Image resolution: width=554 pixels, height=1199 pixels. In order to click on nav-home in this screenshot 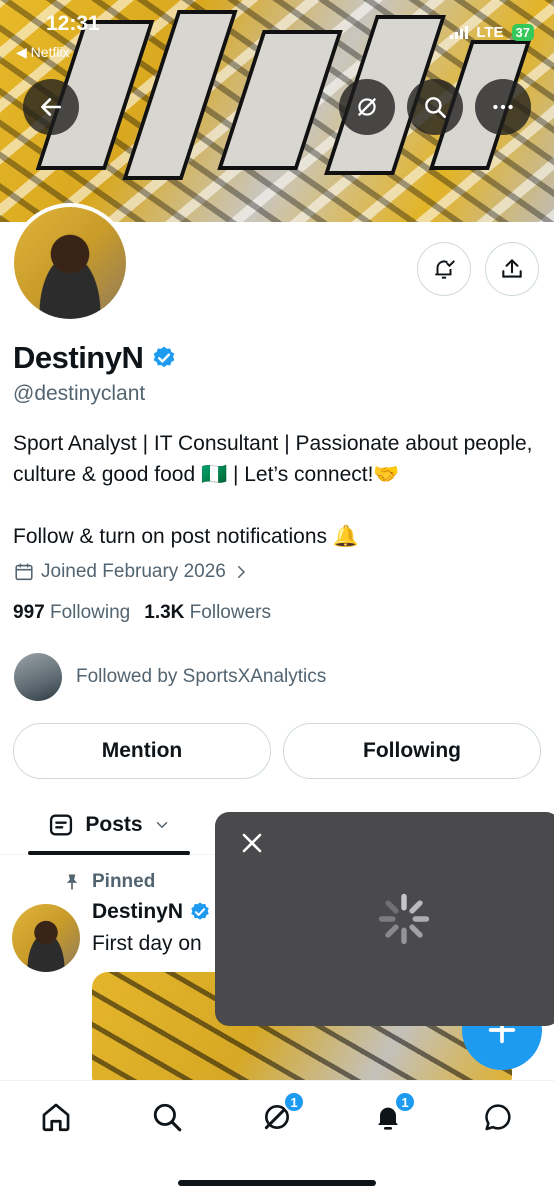, I will do `click(56, 1117)`.